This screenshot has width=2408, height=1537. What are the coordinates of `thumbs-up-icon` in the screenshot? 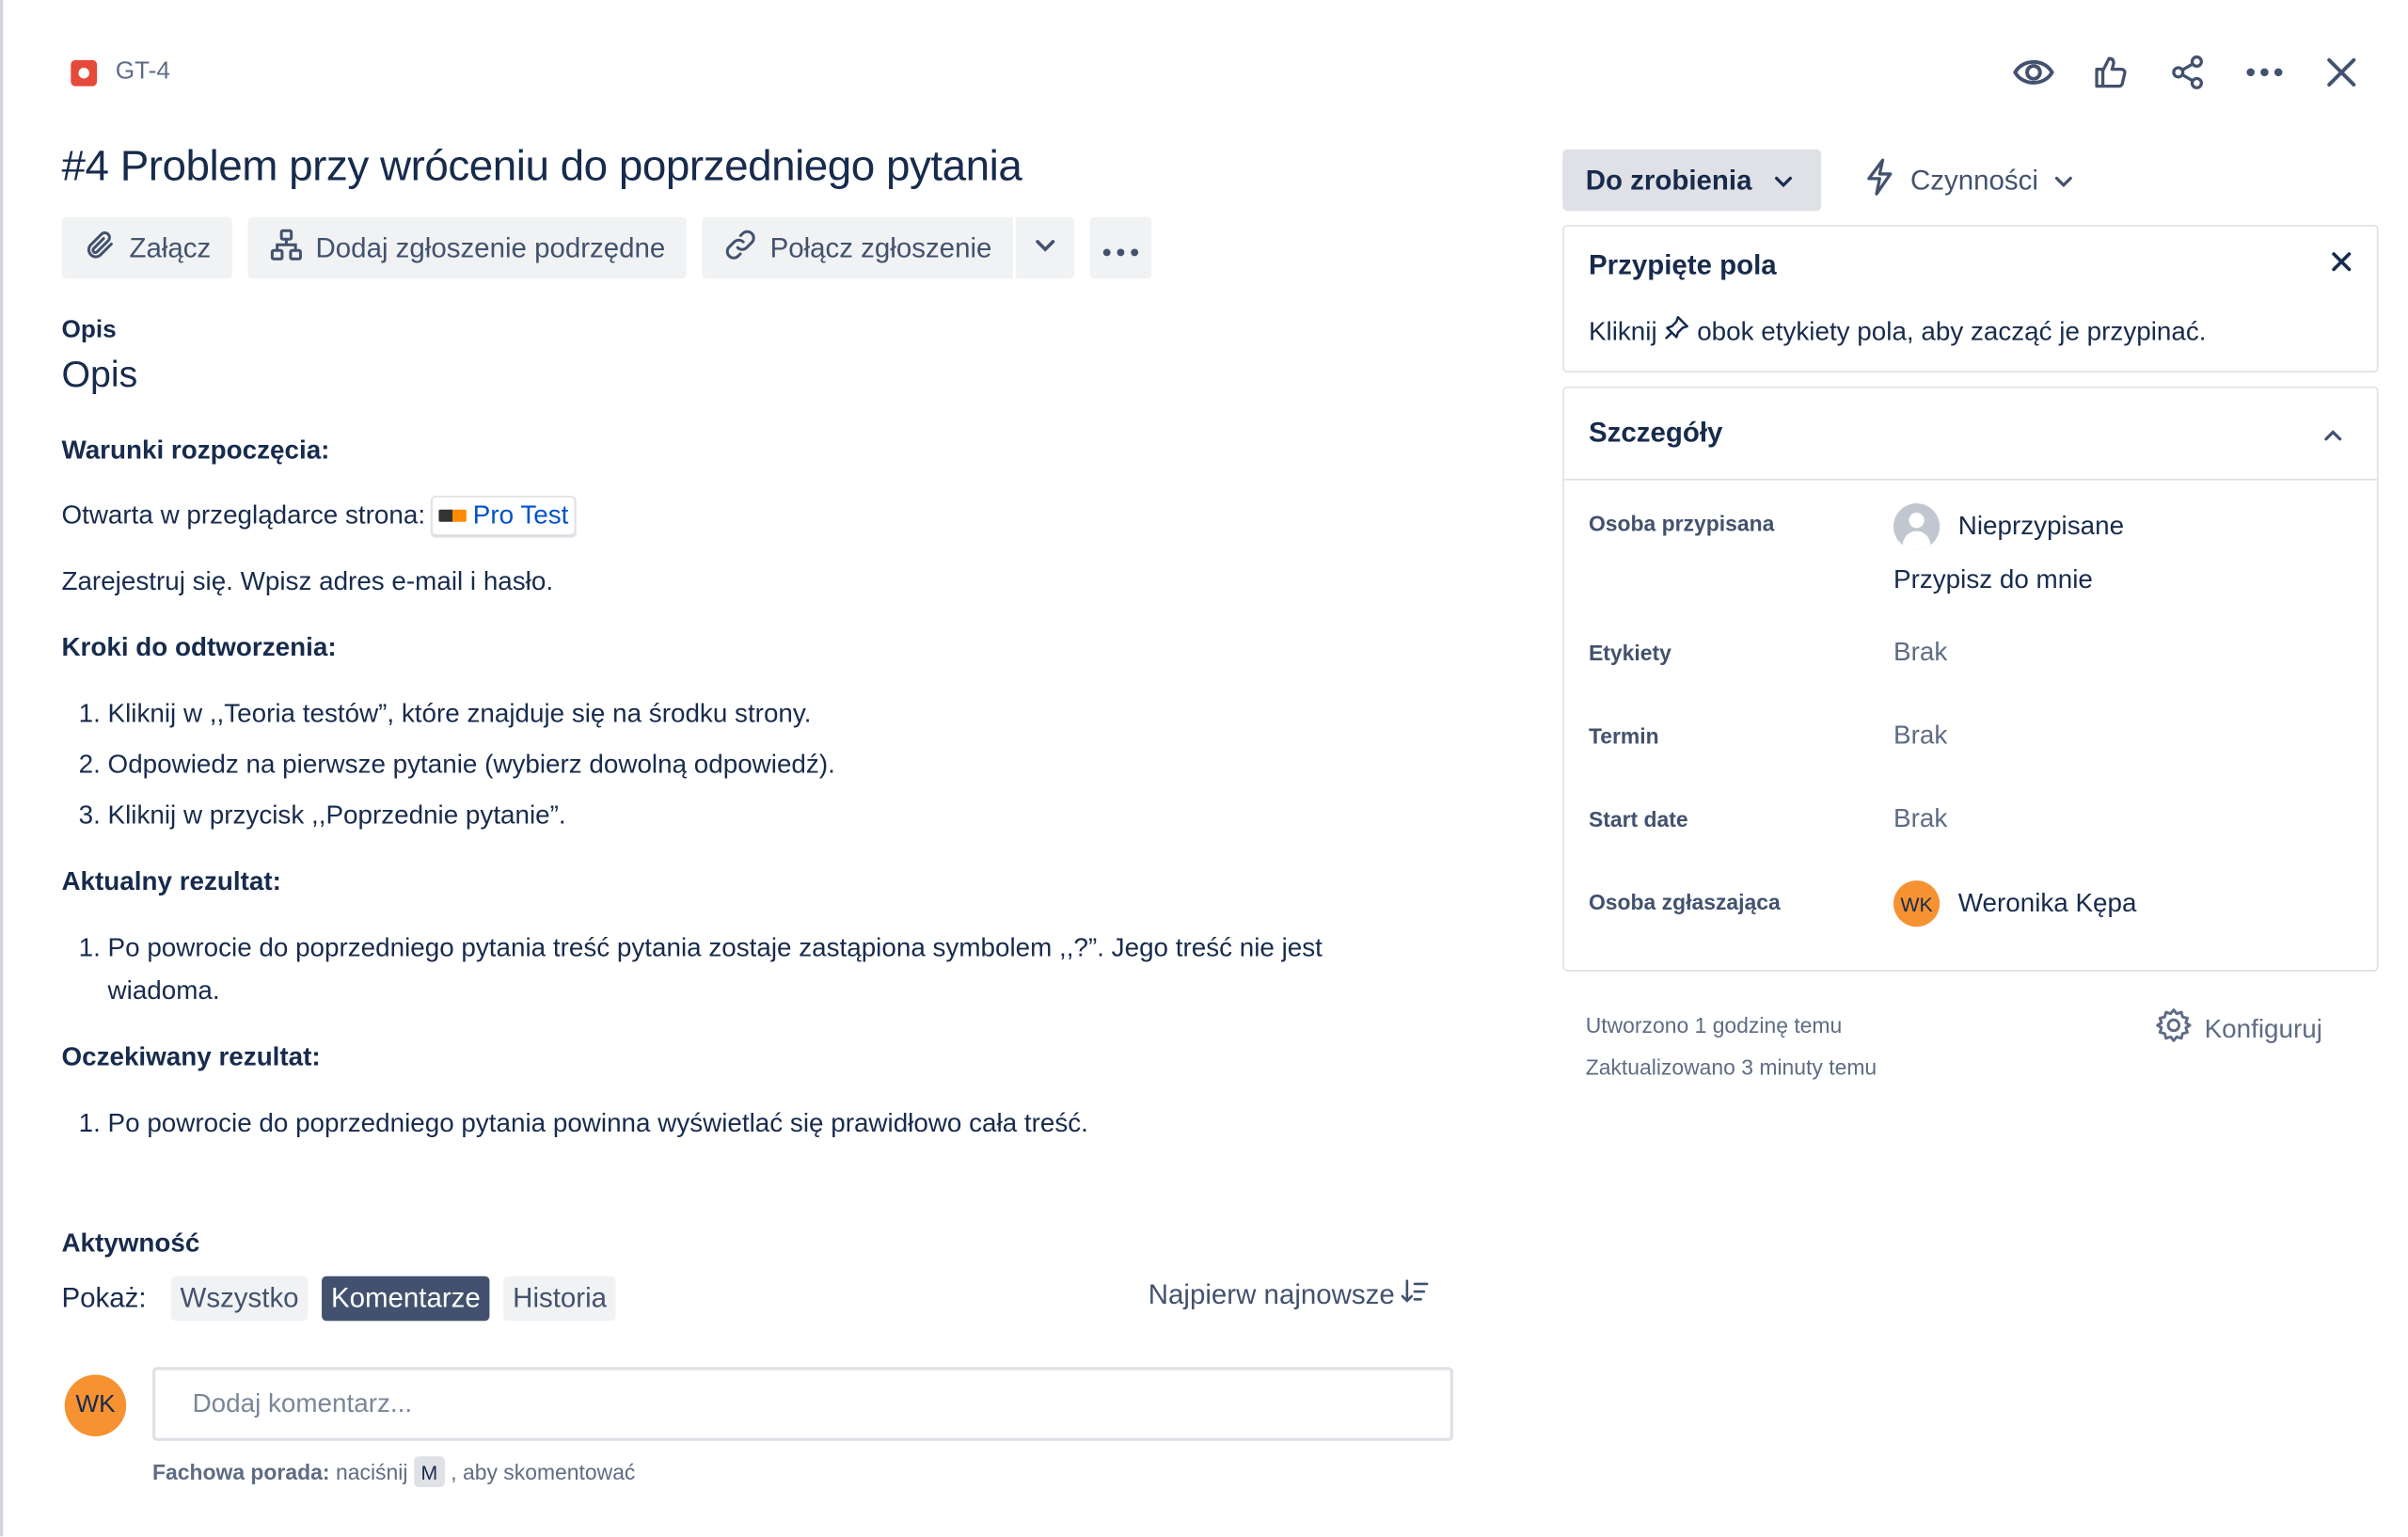 It's located at (2110, 72).